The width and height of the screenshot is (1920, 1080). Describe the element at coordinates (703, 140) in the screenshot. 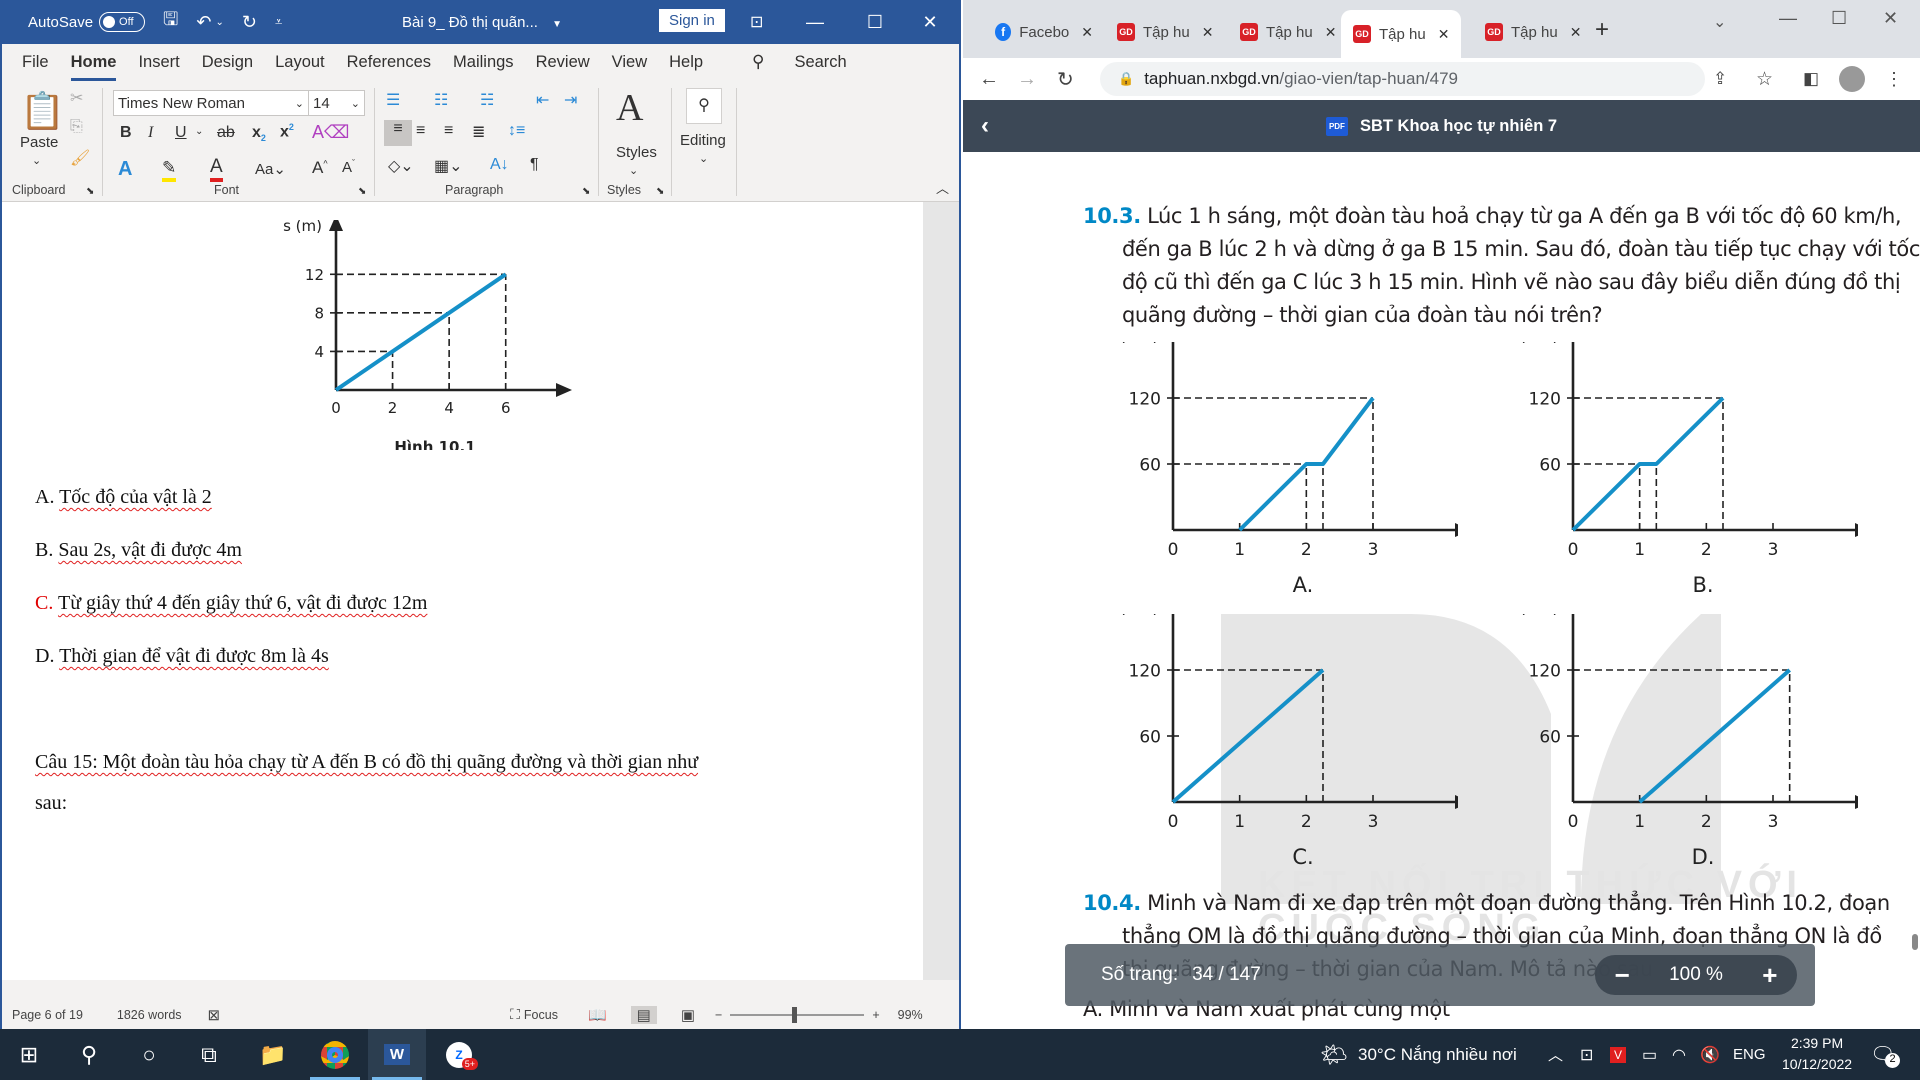

I see `editing-label: Editing` at that location.